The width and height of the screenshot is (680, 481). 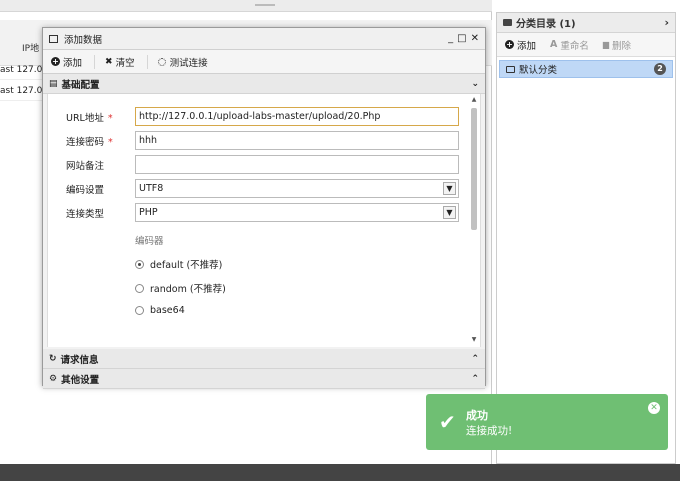 I want to click on test-connection-label: 测试连接, so click(x=188, y=63).